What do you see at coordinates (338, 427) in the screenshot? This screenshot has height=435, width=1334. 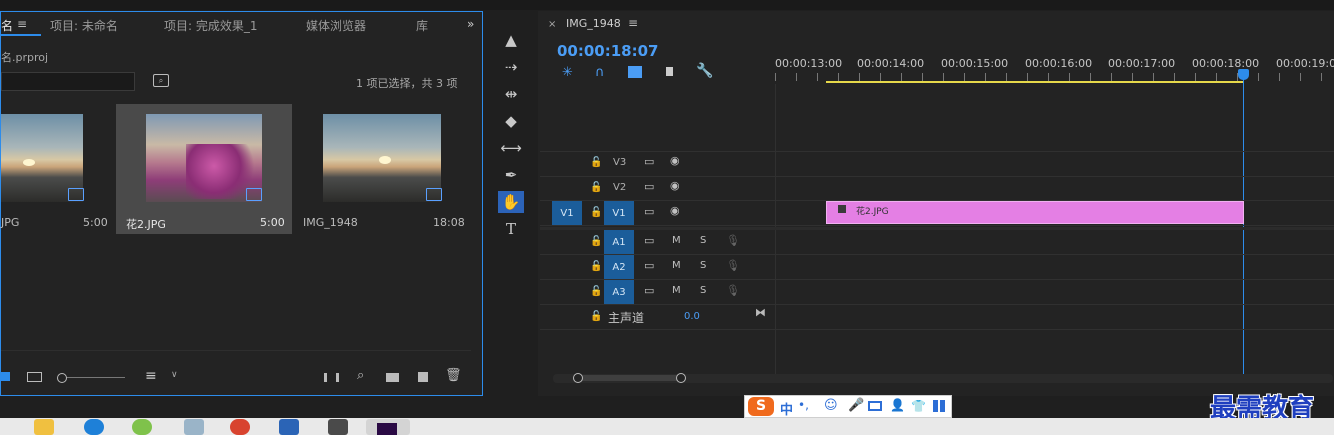 I see `clapper-icon` at bounding box center [338, 427].